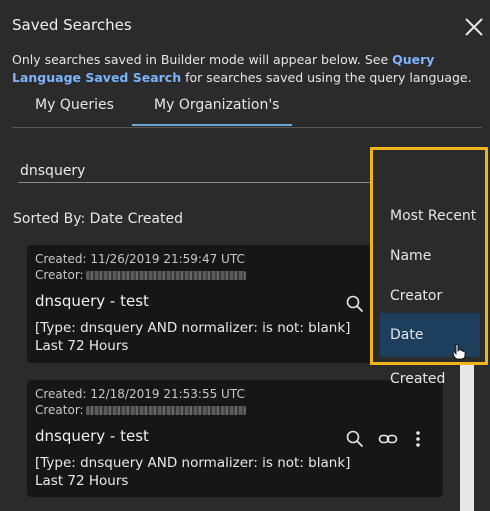  Describe the element at coordinates (430, 216) in the screenshot. I see `sort-option-most-recent: Most Recent` at that location.